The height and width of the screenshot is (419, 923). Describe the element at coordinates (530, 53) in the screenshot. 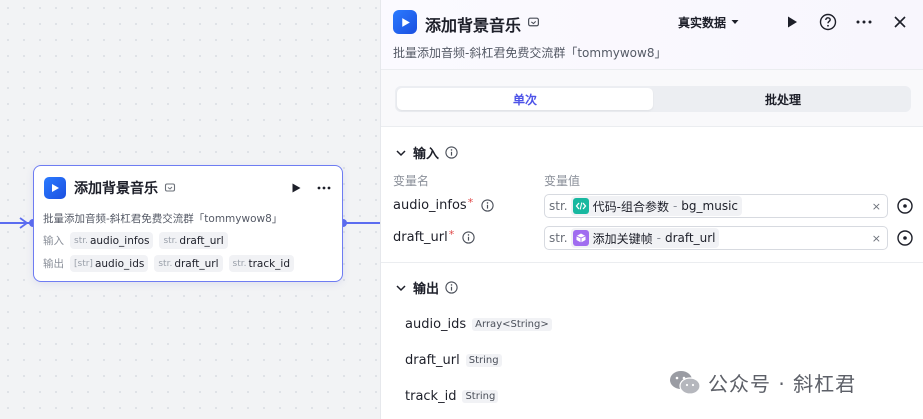

I see `panel-description: 批量添加音频-斜杠君免费交流群「tommywow8」` at that location.